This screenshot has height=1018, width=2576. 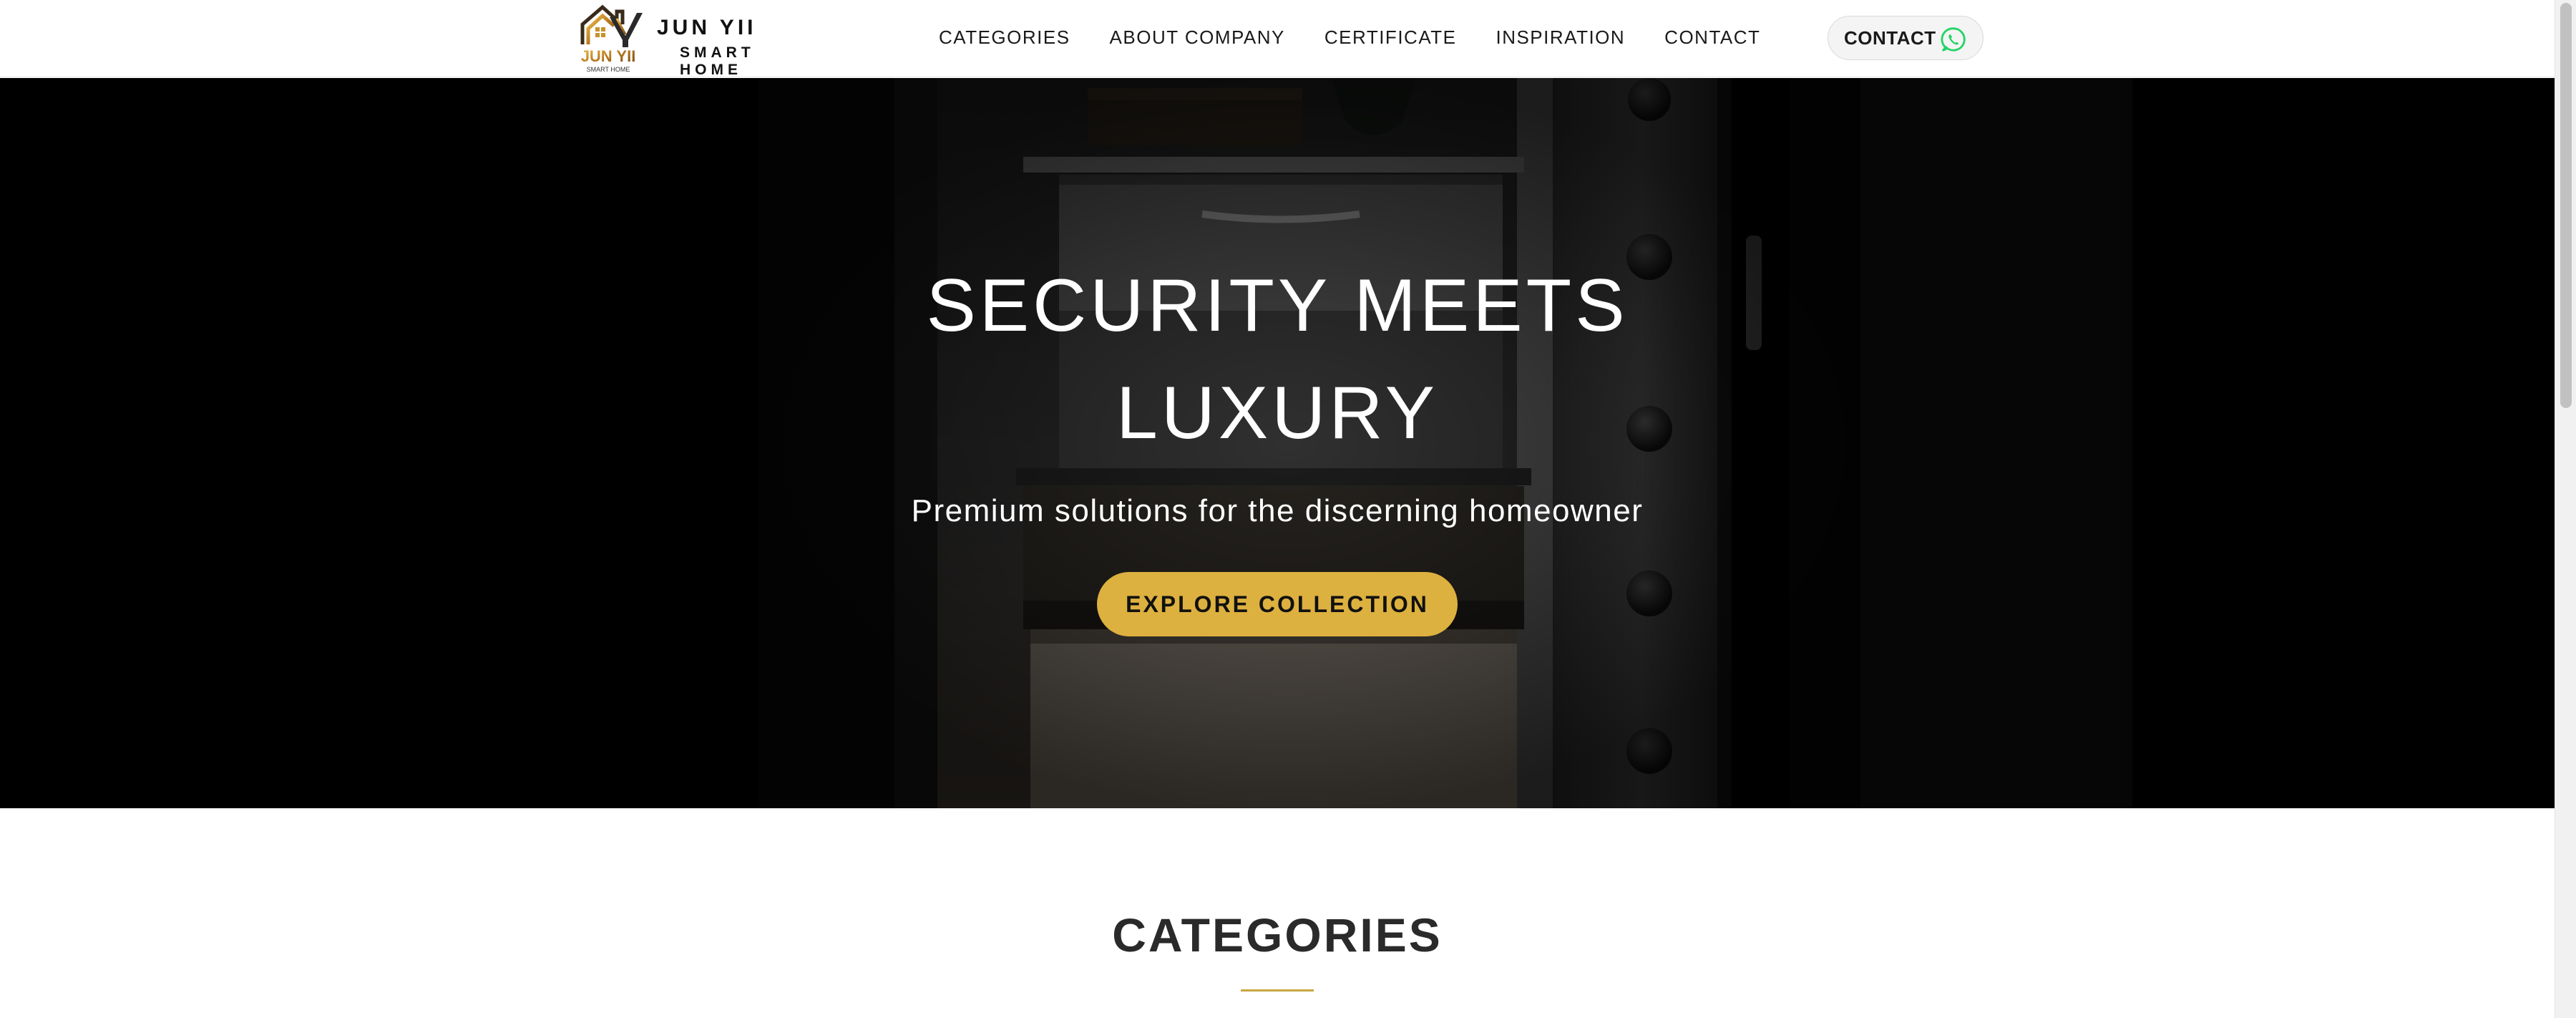 I want to click on contact-whatsapp-button: CONTACT, so click(x=1906, y=38).